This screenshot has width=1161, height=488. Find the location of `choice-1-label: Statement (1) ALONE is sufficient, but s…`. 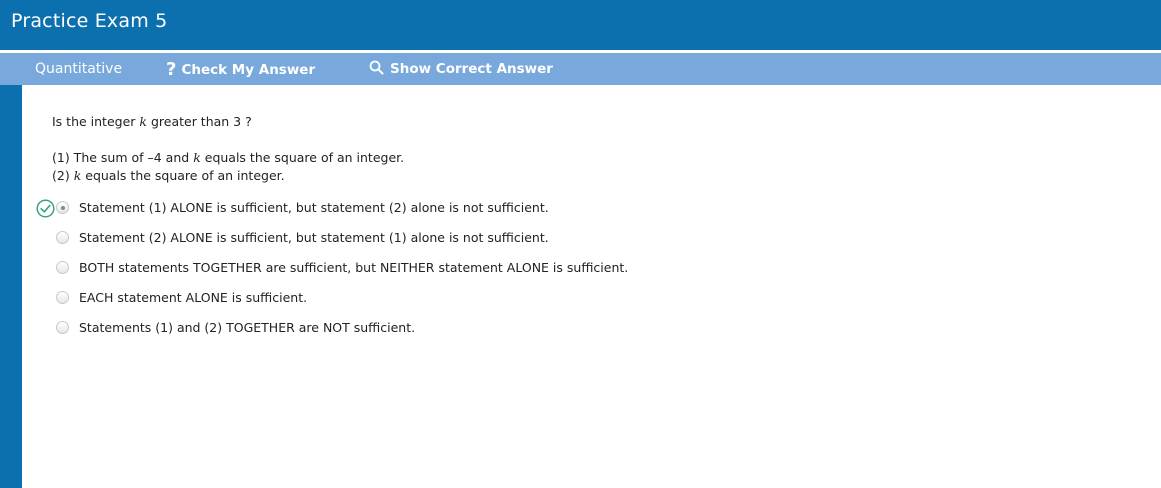

choice-1-label: Statement (1) ALONE is sufficient, but s… is located at coordinates (314, 207).